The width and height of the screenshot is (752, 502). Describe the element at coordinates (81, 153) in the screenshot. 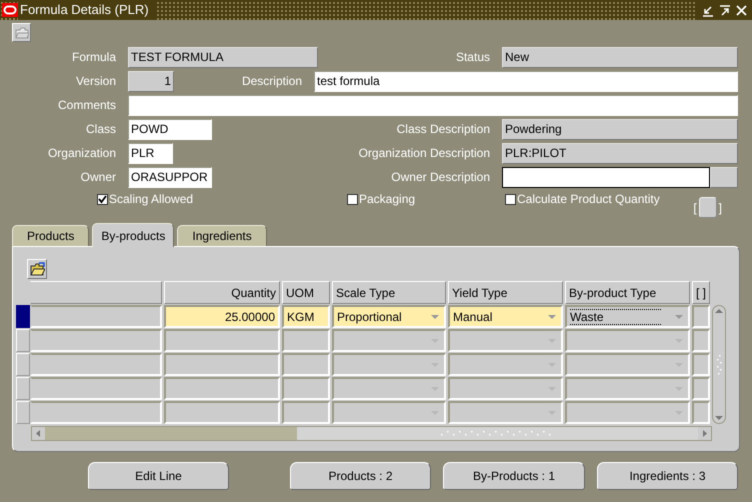

I see `field-label: Organization` at that location.